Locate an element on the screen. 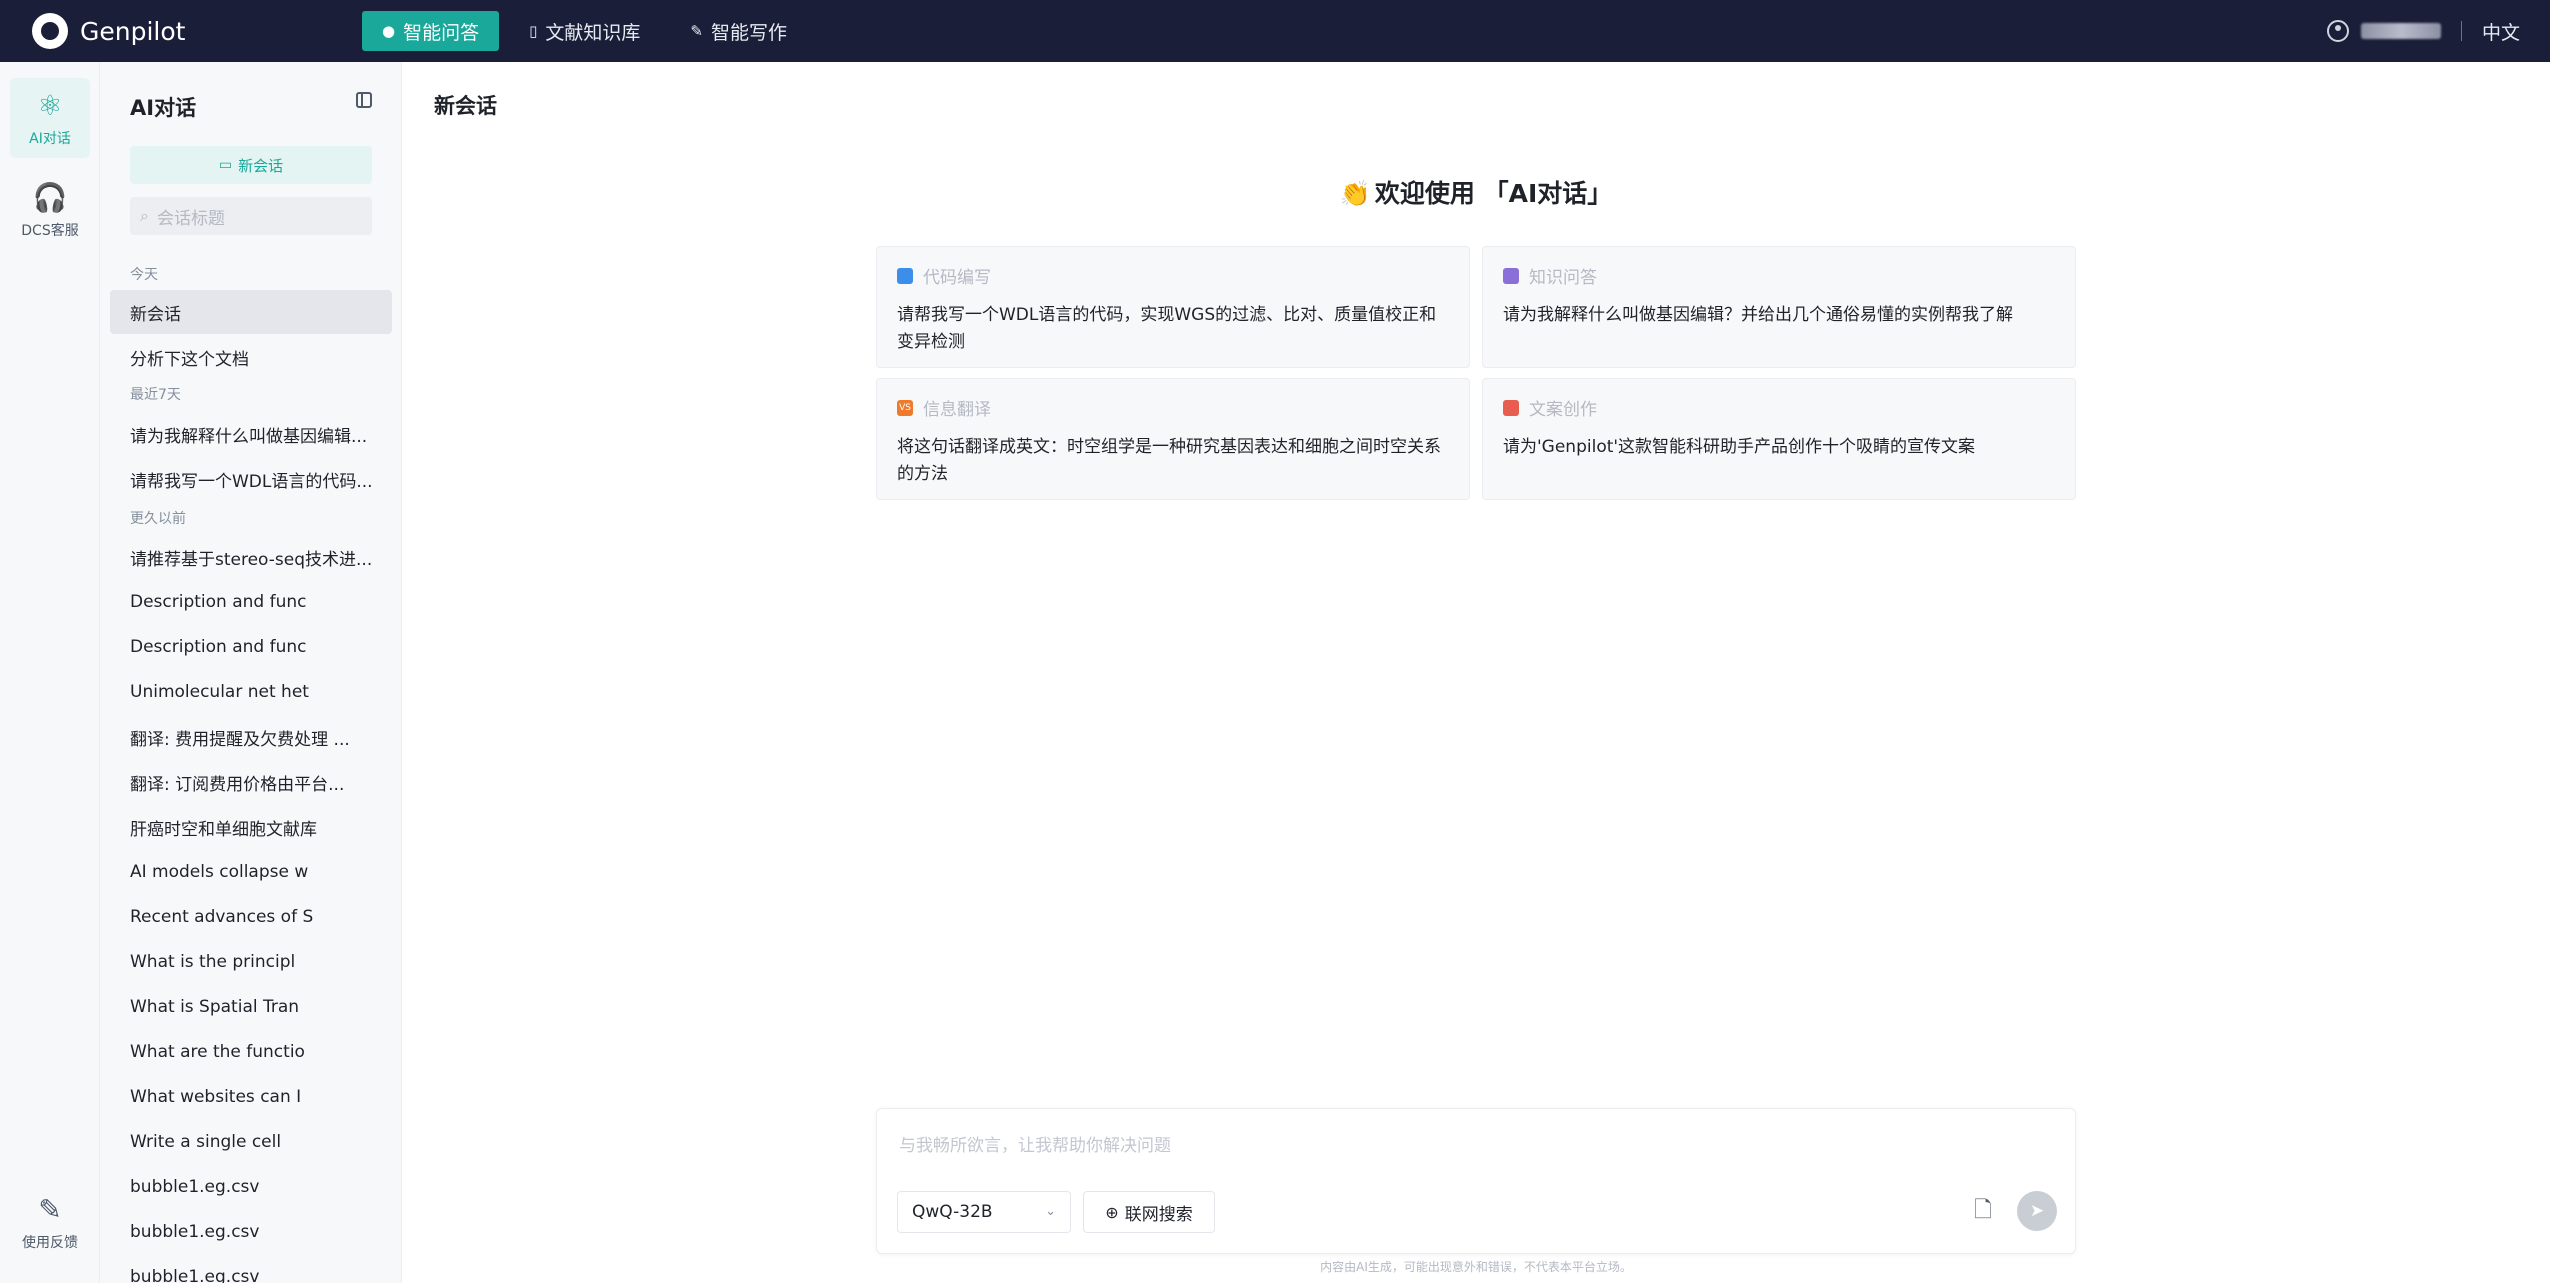  tab-smart-qa: ● 智能问答 is located at coordinates (431, 31).